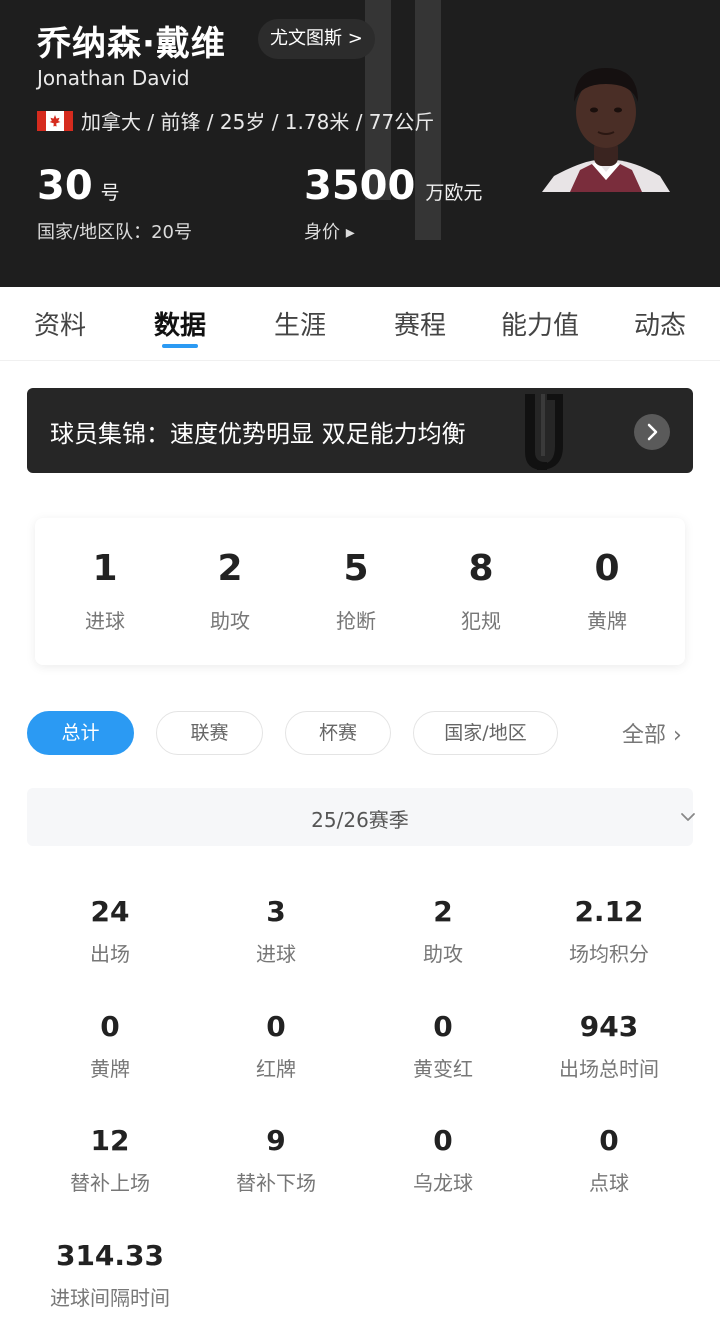 This screenshot has width=720, height=1329. I want to click on shirt-number-value: 30, so click(65, 186).